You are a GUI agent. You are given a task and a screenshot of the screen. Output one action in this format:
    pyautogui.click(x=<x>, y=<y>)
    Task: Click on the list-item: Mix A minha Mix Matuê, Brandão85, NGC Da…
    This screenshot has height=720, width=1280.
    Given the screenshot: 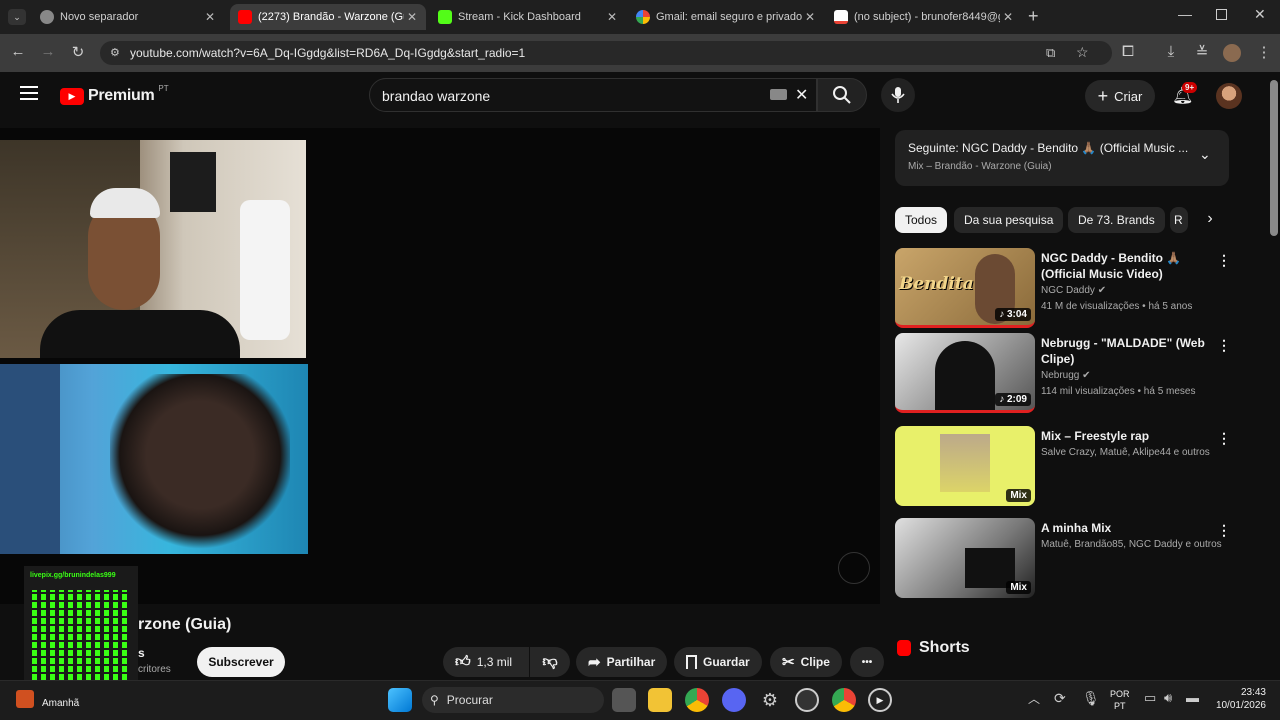 What is the action you would take?
    pyautogui.click(x=1065, y=558)
    